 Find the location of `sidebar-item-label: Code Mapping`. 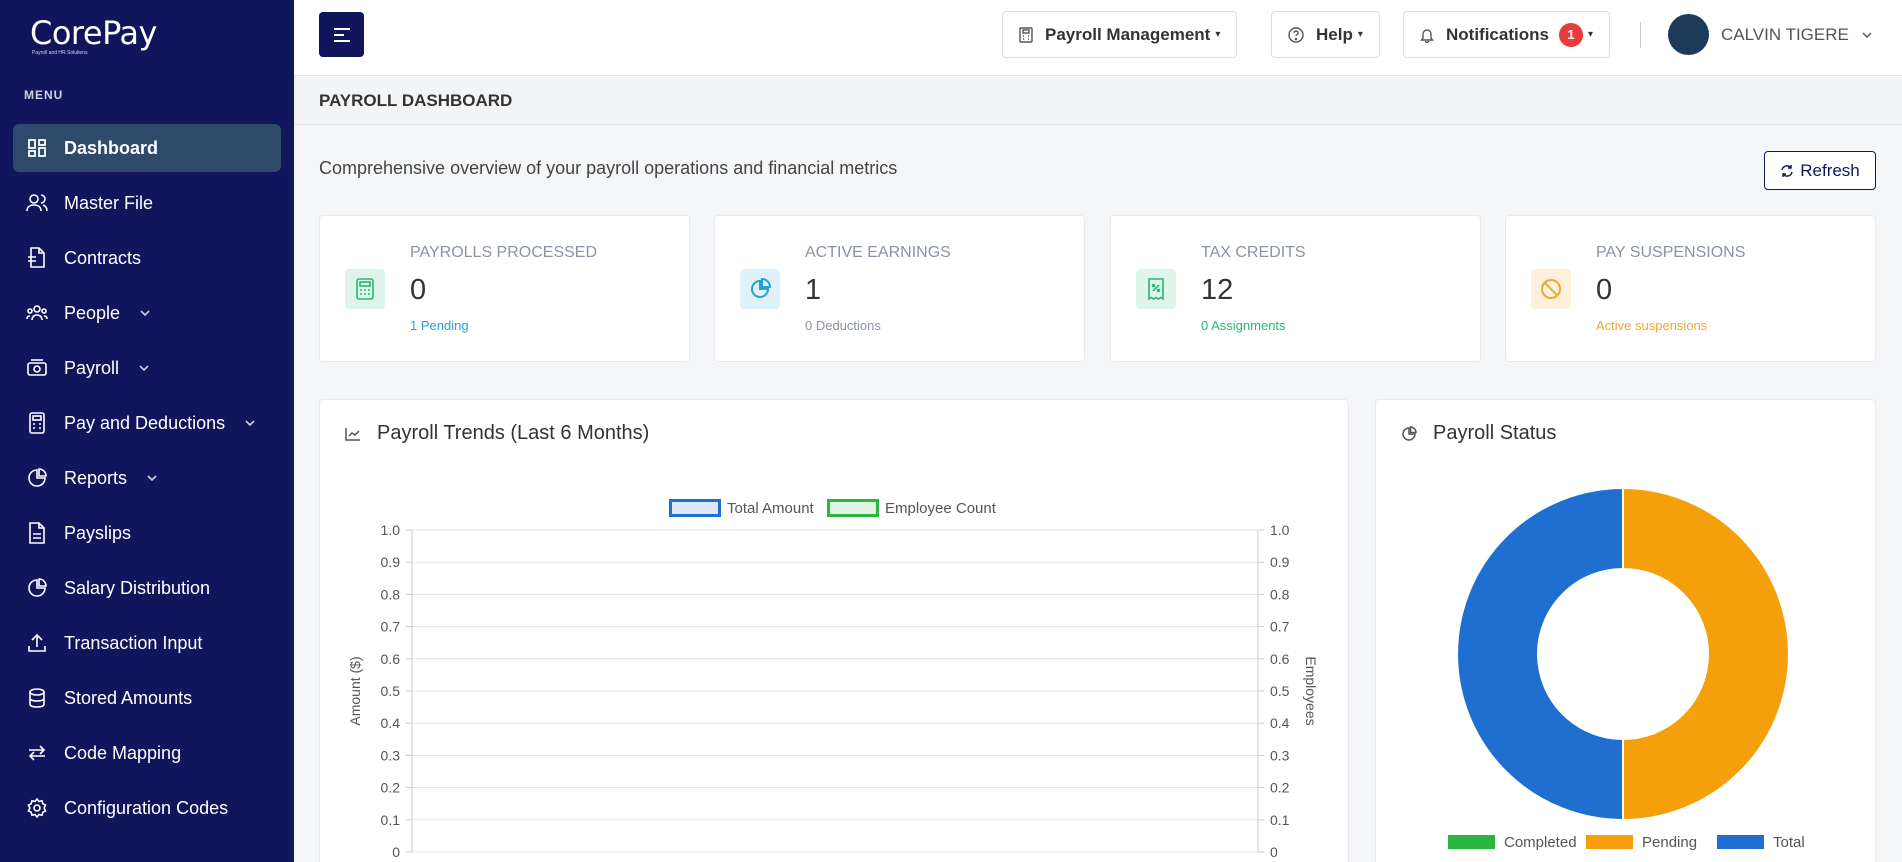

sidebar-item-label: Code Mapping is located at coordinates (123, 752).